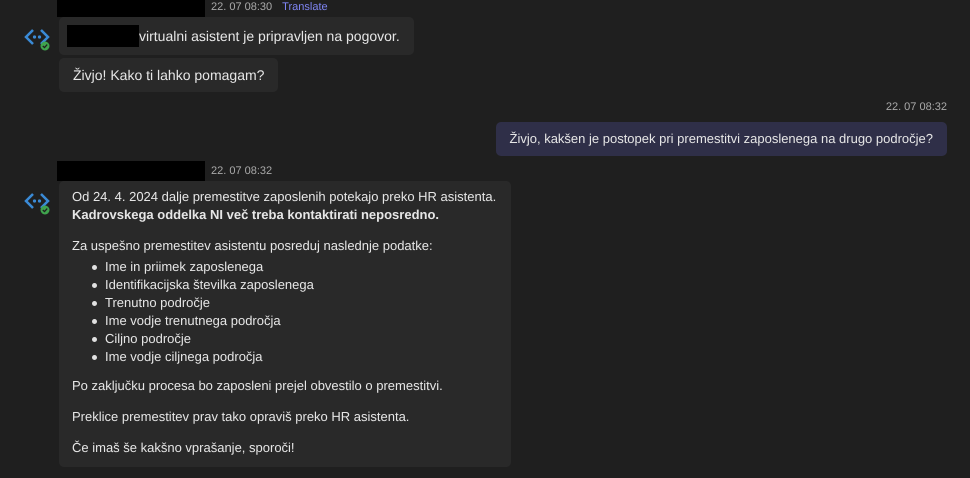 This screenshot has height=478, width=970. I want to click on translate-link: Translate, so click(305, 7).